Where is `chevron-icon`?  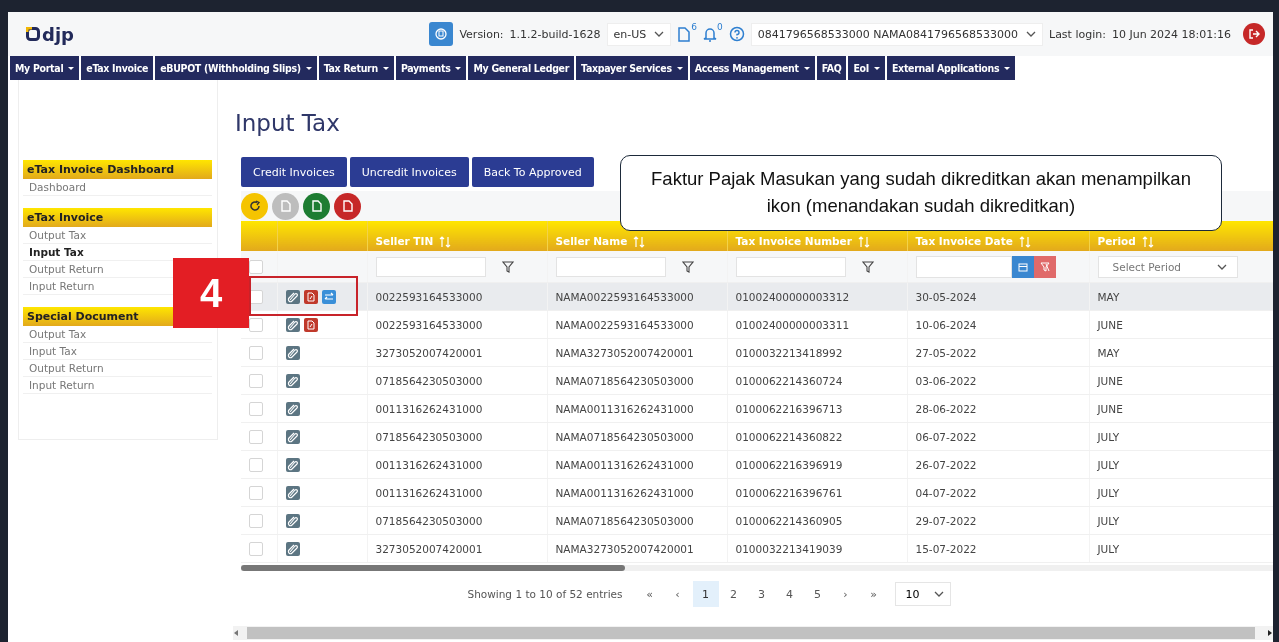 chevron-icon is located at coordinates (938, 594).